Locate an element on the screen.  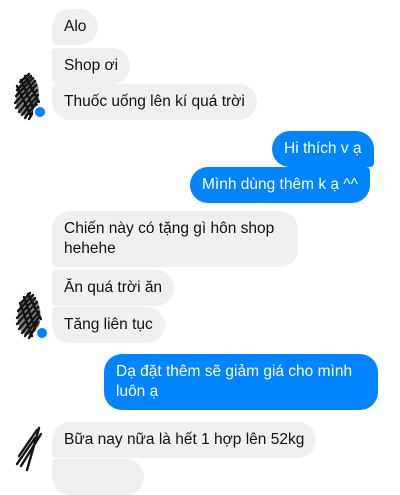
incoming-message: Ăn quá trời ăn is located at coordinates (113, 288).